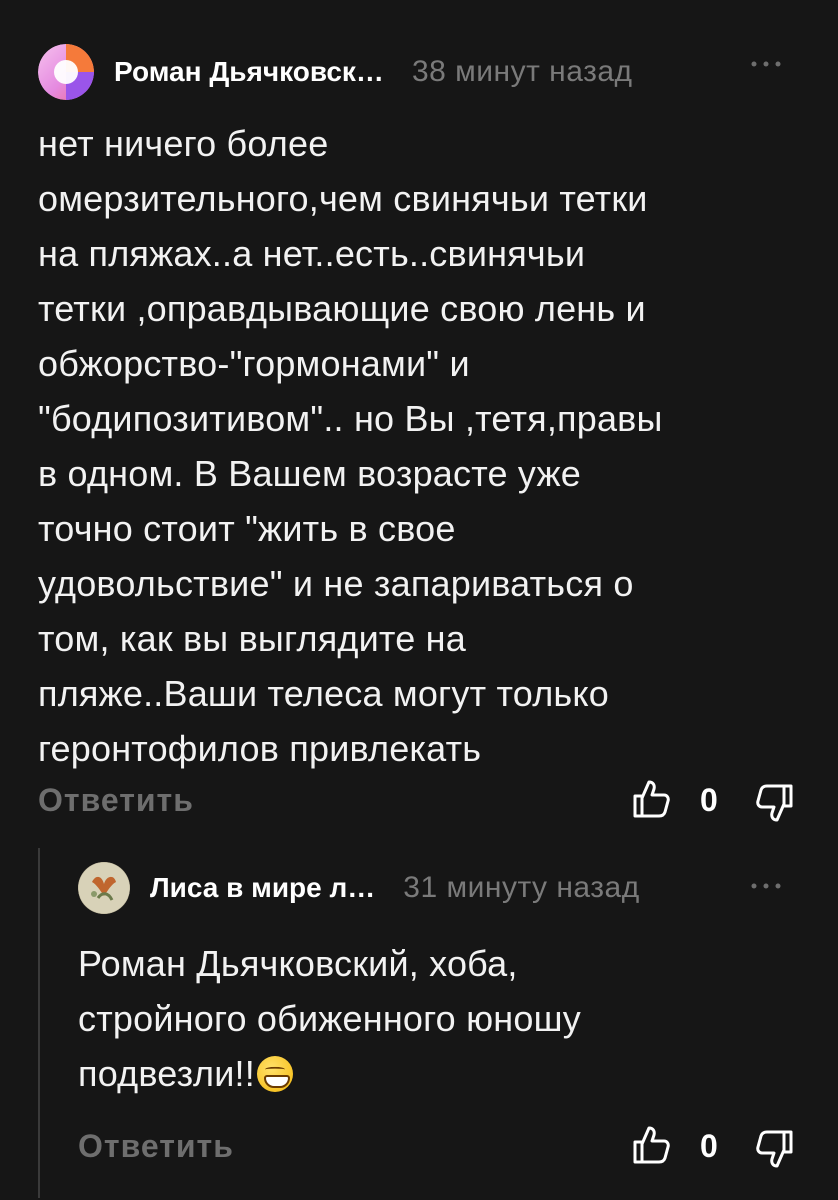 The height and width of the screenshot is (1200, 838). I want to click on timestamp: 31 минуту назад, so click(521, 887).